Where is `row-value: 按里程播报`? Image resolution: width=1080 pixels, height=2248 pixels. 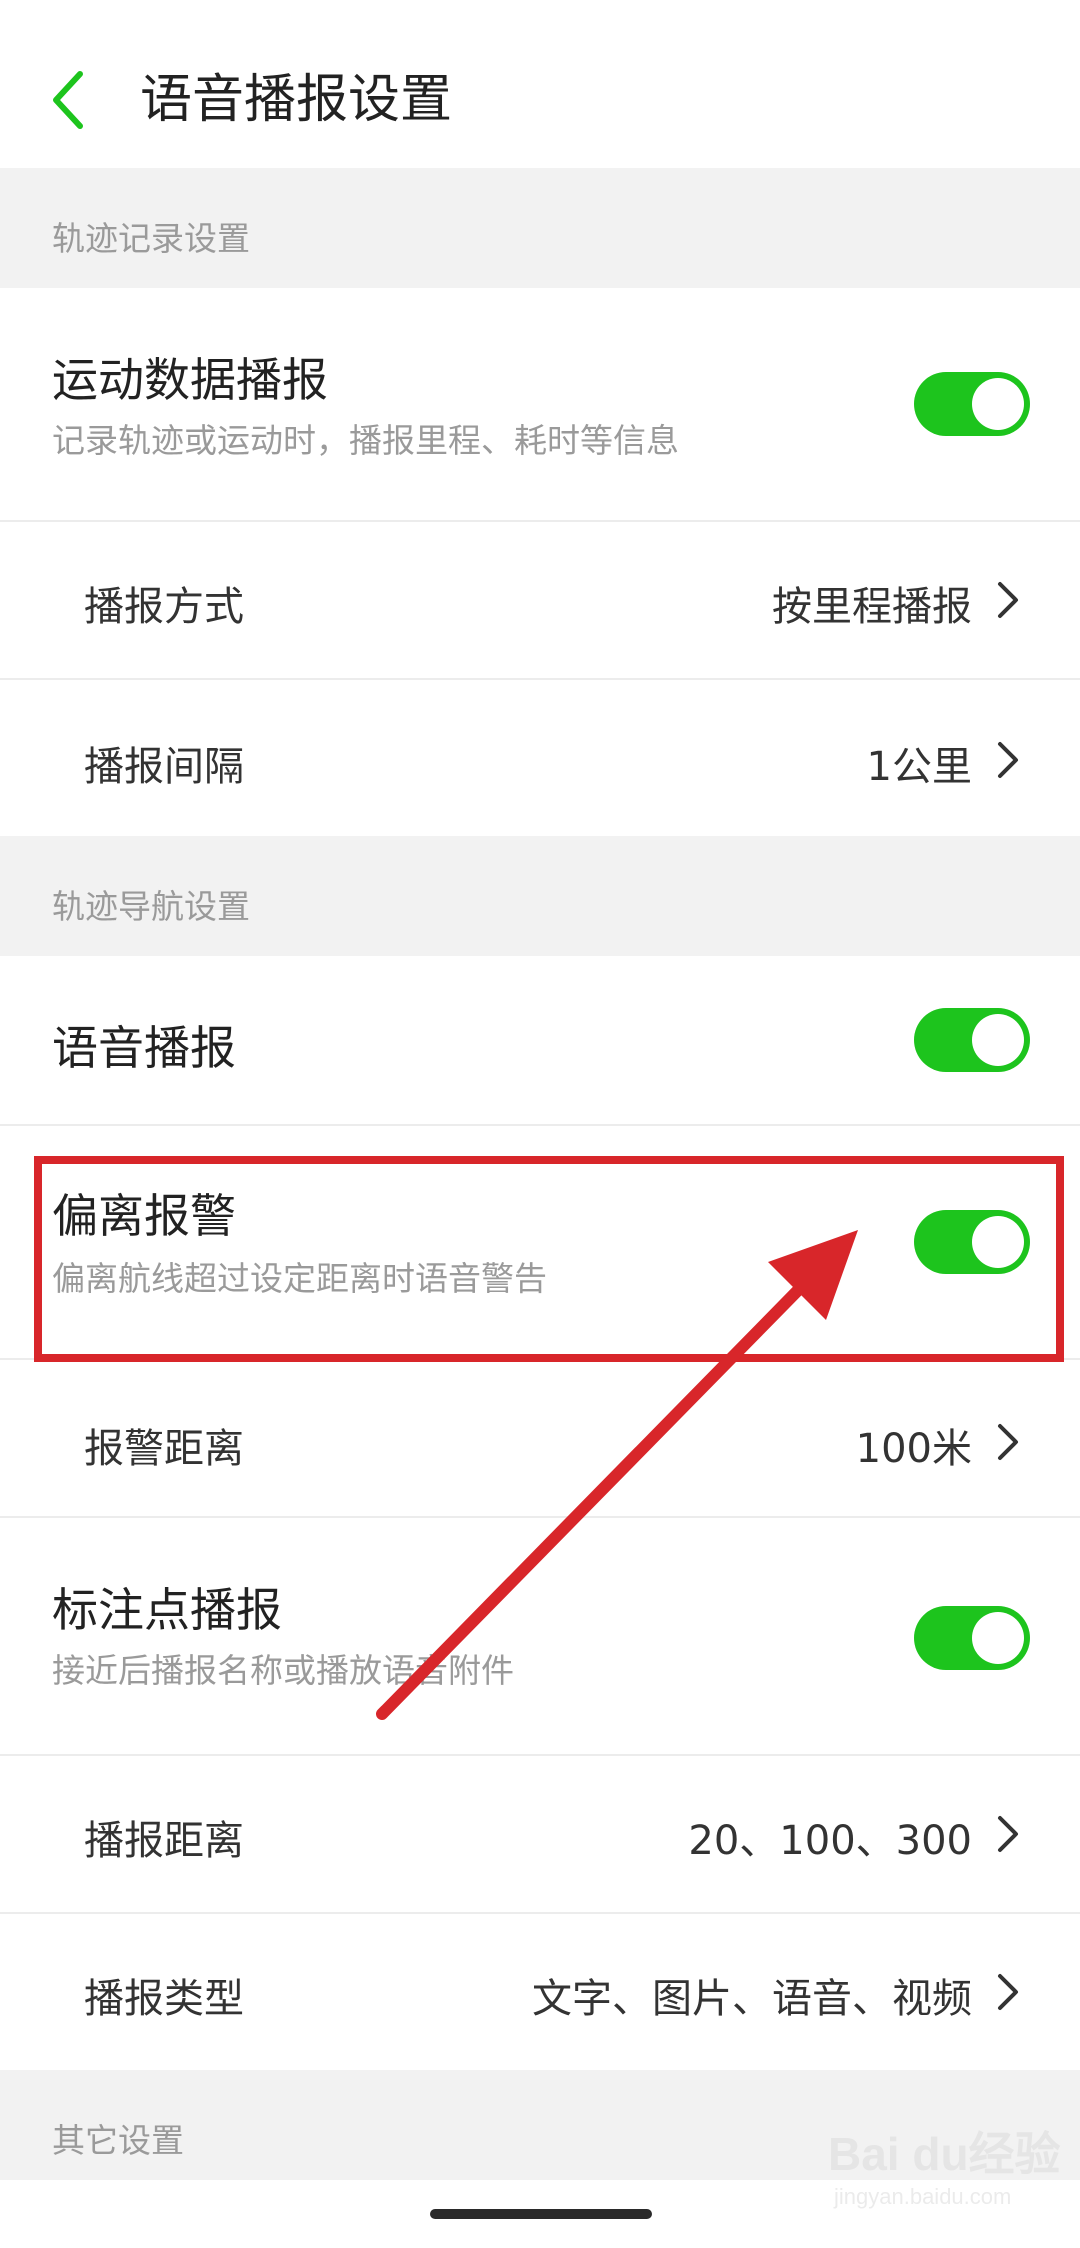
row-value: 按里程播报 is located at coordinates (872, 607).